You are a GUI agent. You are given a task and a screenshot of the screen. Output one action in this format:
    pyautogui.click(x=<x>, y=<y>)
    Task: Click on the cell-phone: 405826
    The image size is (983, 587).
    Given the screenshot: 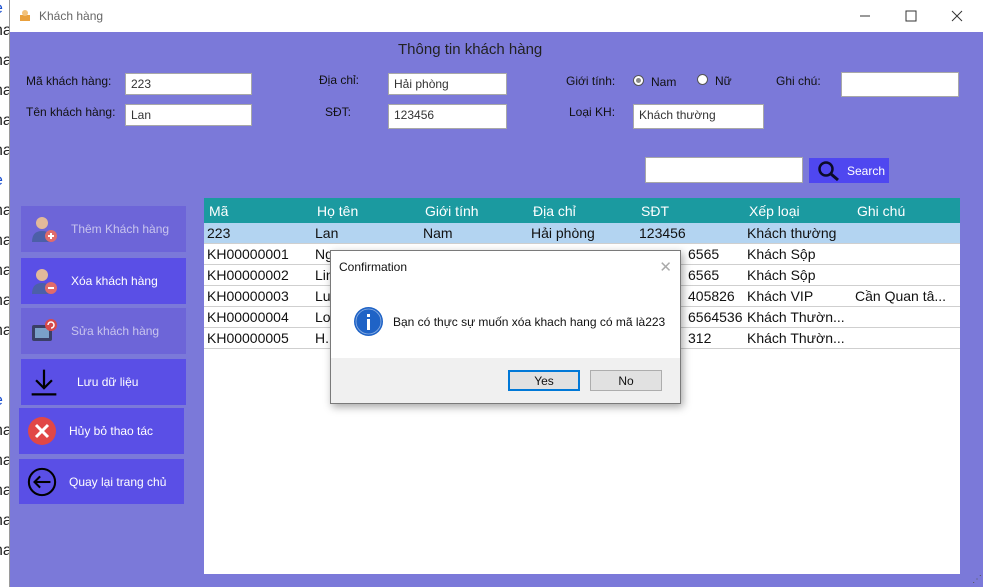 What is the action you would take?
    pyautogui.click(x=711, y=296)
    